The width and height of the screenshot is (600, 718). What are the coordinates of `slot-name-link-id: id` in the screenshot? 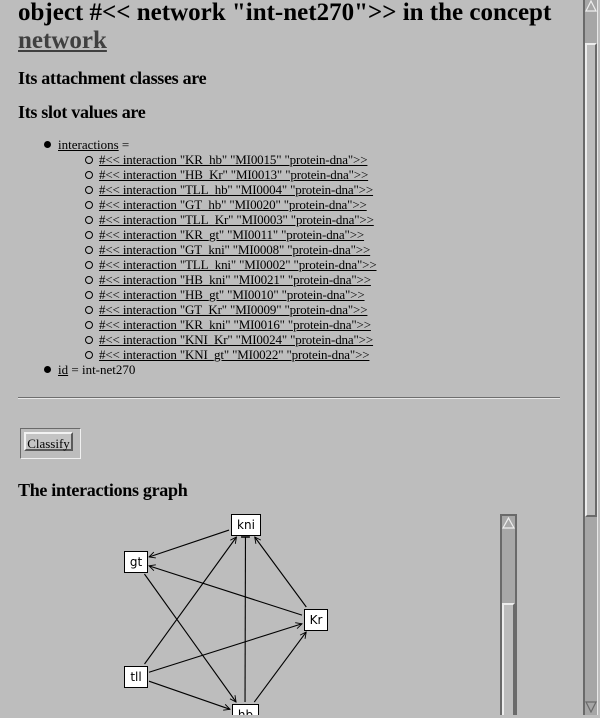 It's located at (63, 369).